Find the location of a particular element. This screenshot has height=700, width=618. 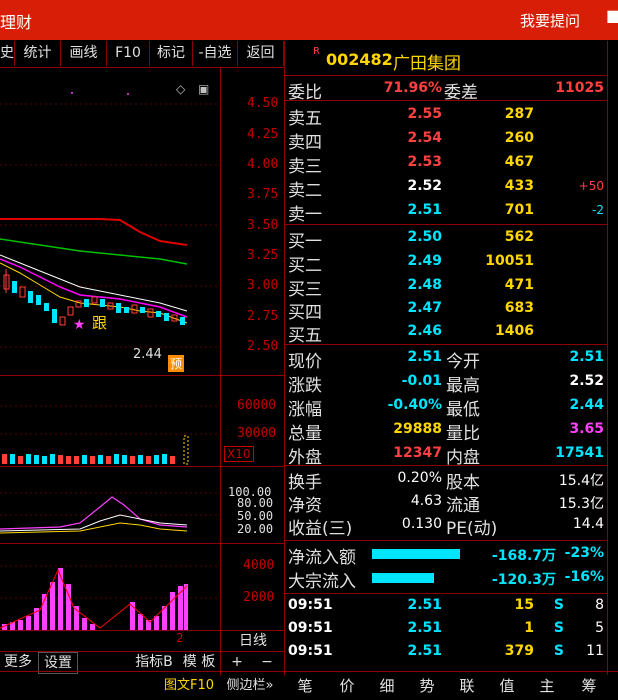

toolbar-draw: 画线 is located at coordinates (84, 53).